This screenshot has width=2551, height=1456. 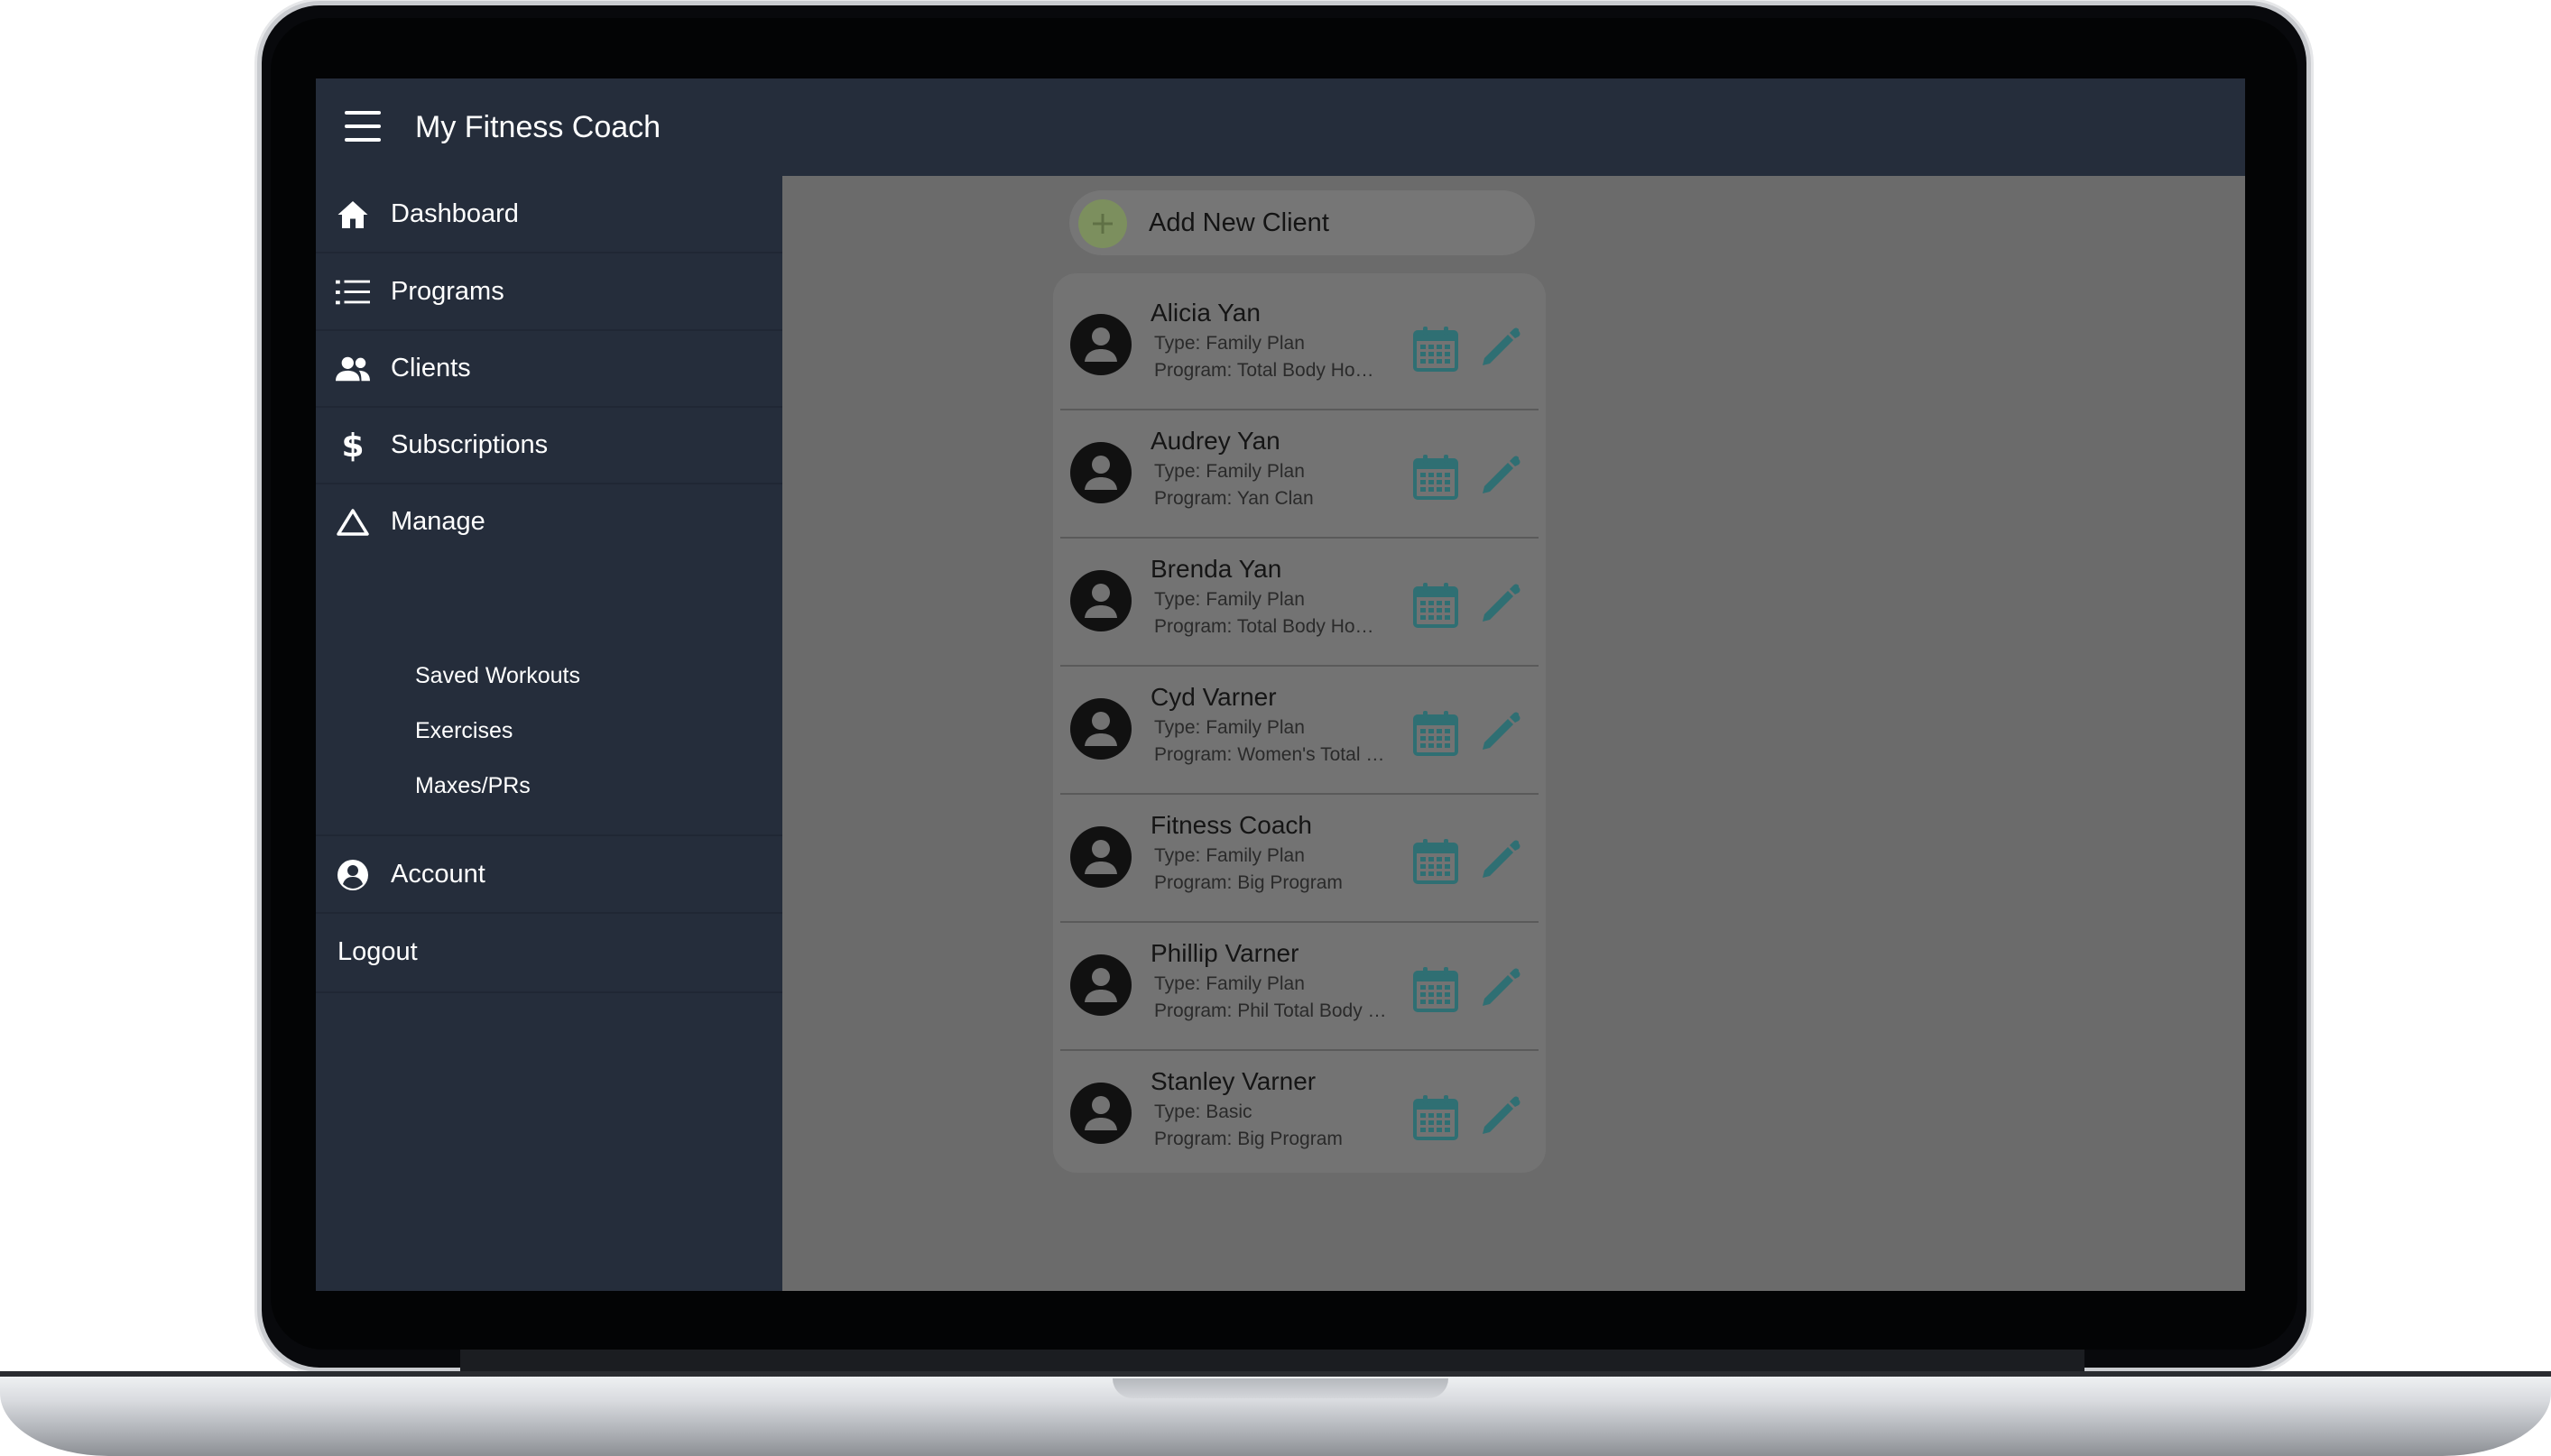 I want to click on sidebar-item-programs: Programs, so click(x=549, y=292).